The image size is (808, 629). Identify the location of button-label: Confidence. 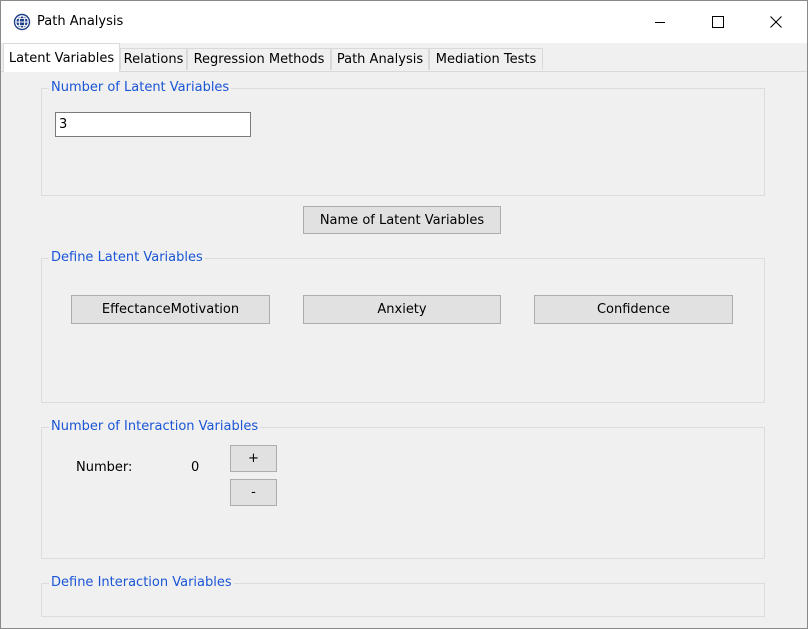
(633, 309).